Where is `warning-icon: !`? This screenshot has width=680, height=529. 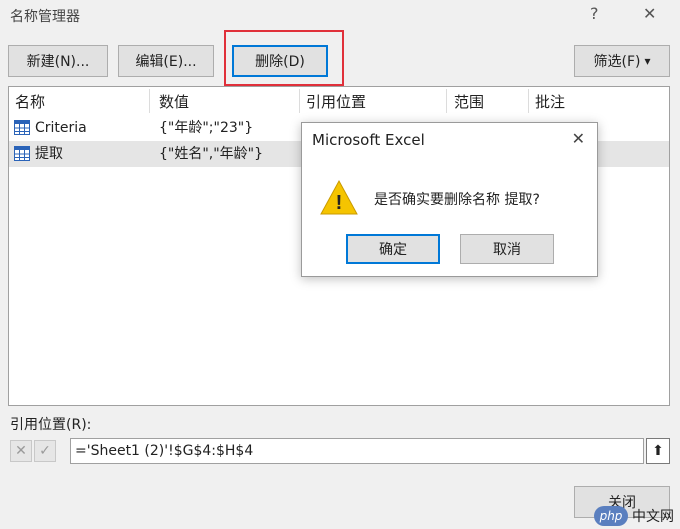 warning-icon: ! is located at coordinates (339, 197).